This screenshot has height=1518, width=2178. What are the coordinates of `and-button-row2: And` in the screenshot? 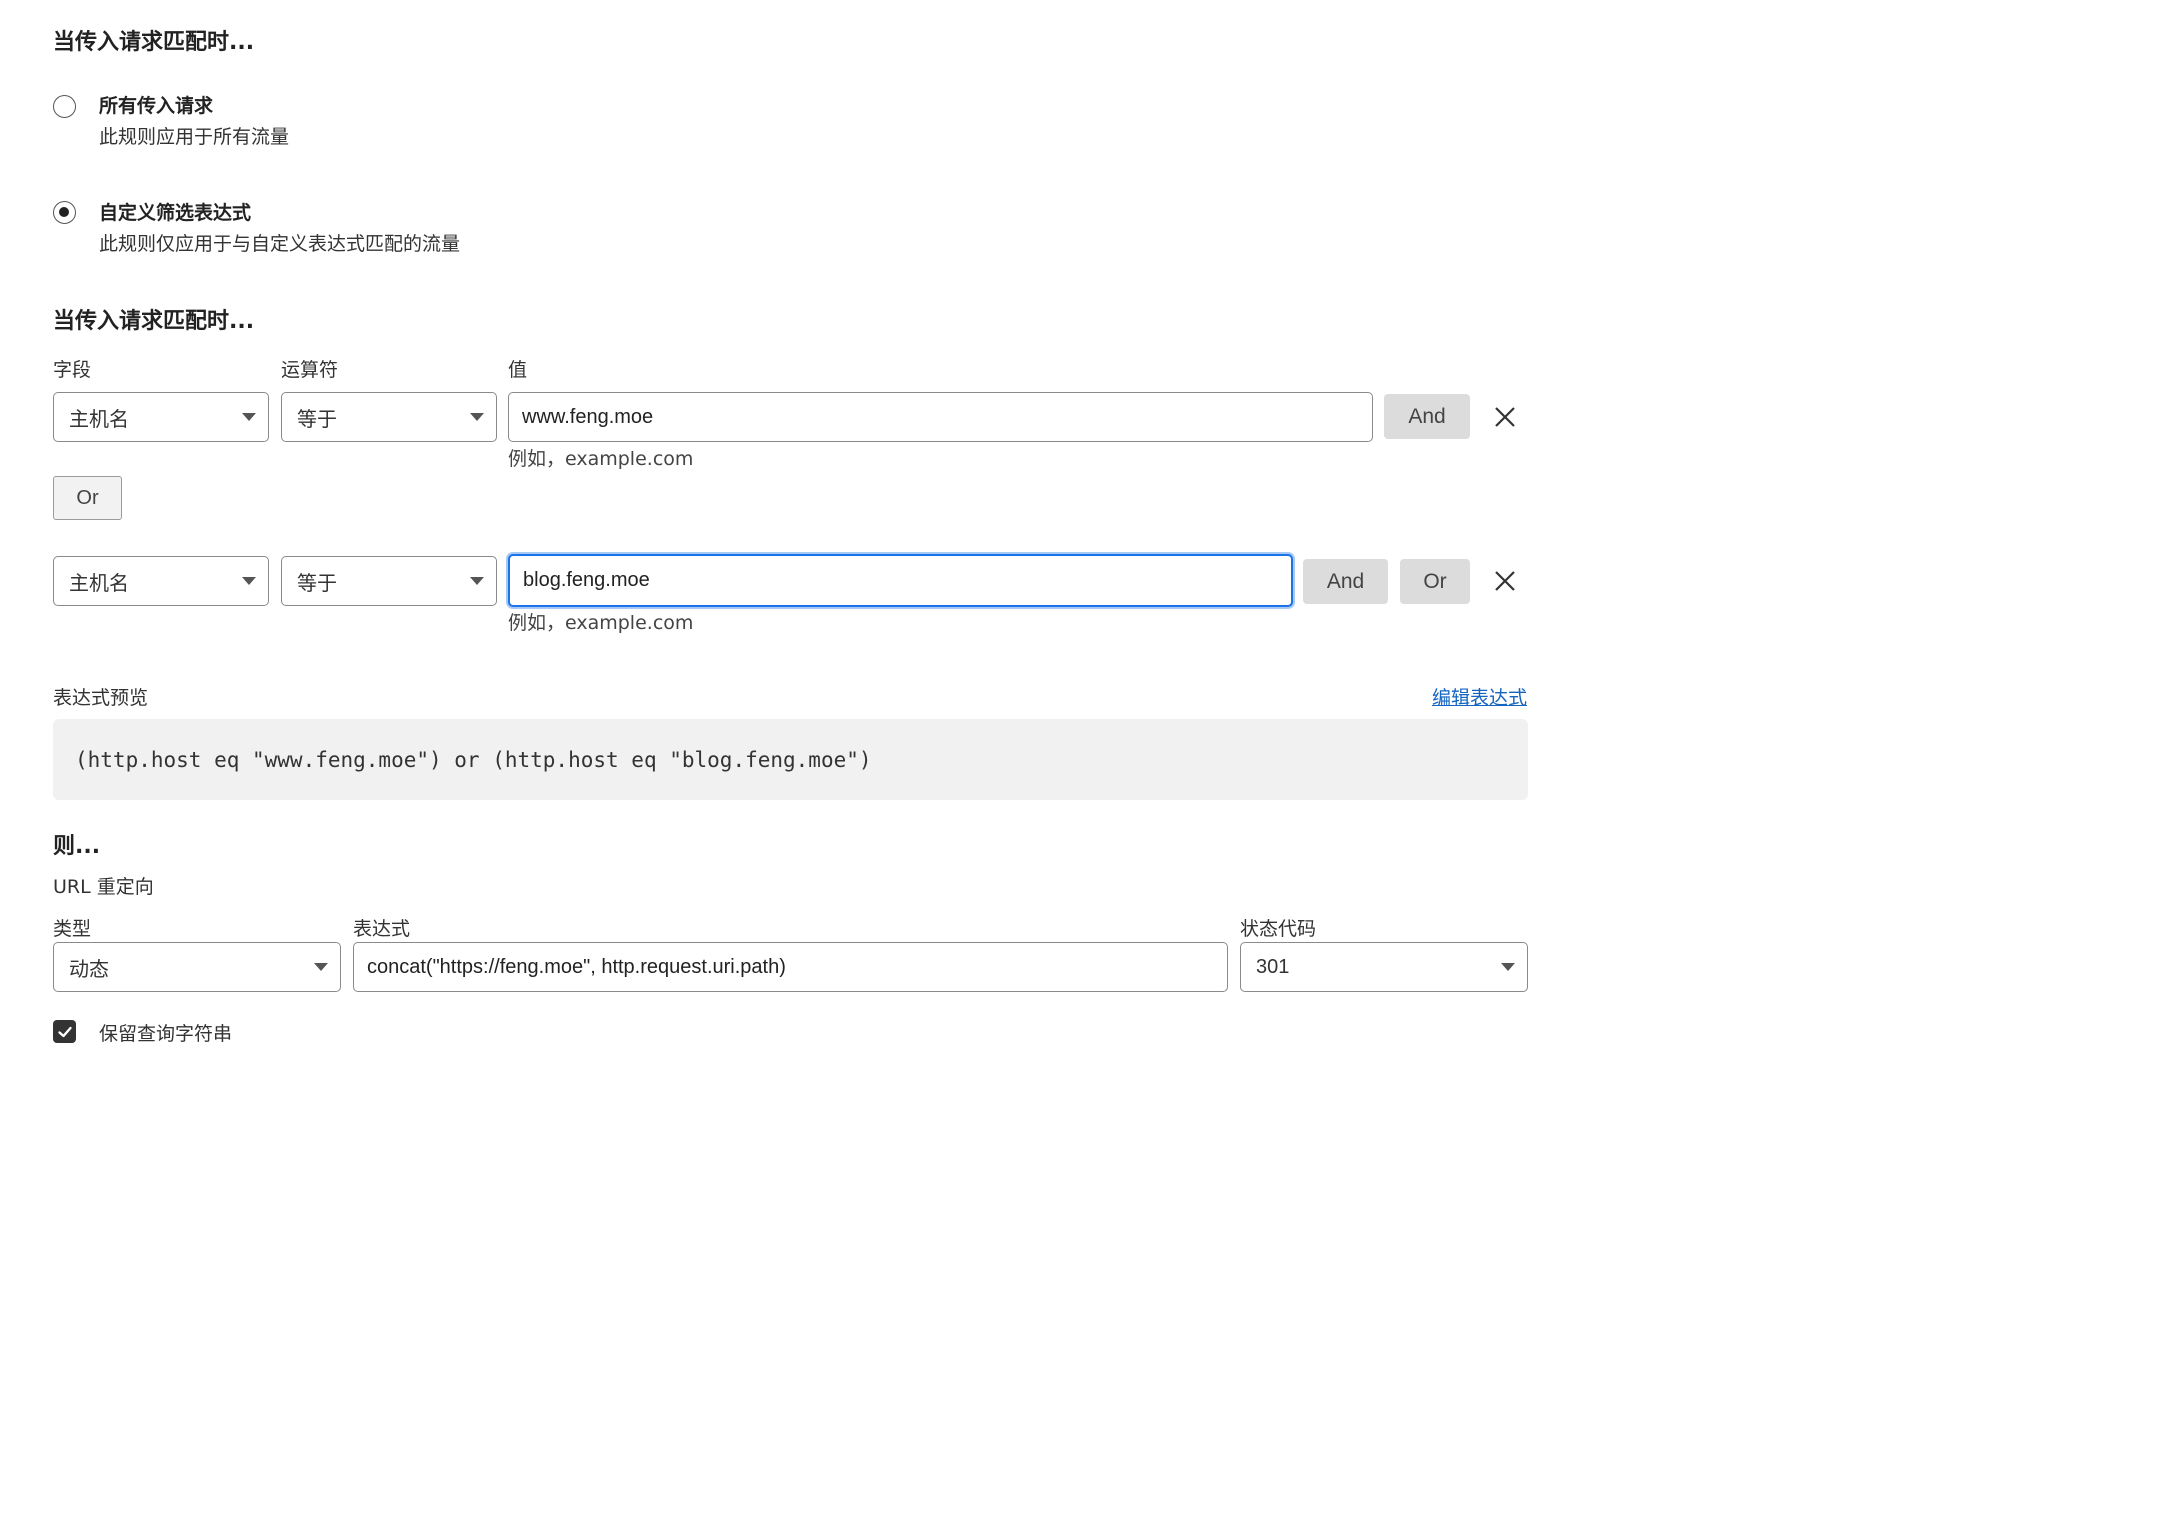 It's located at (1345, 581).